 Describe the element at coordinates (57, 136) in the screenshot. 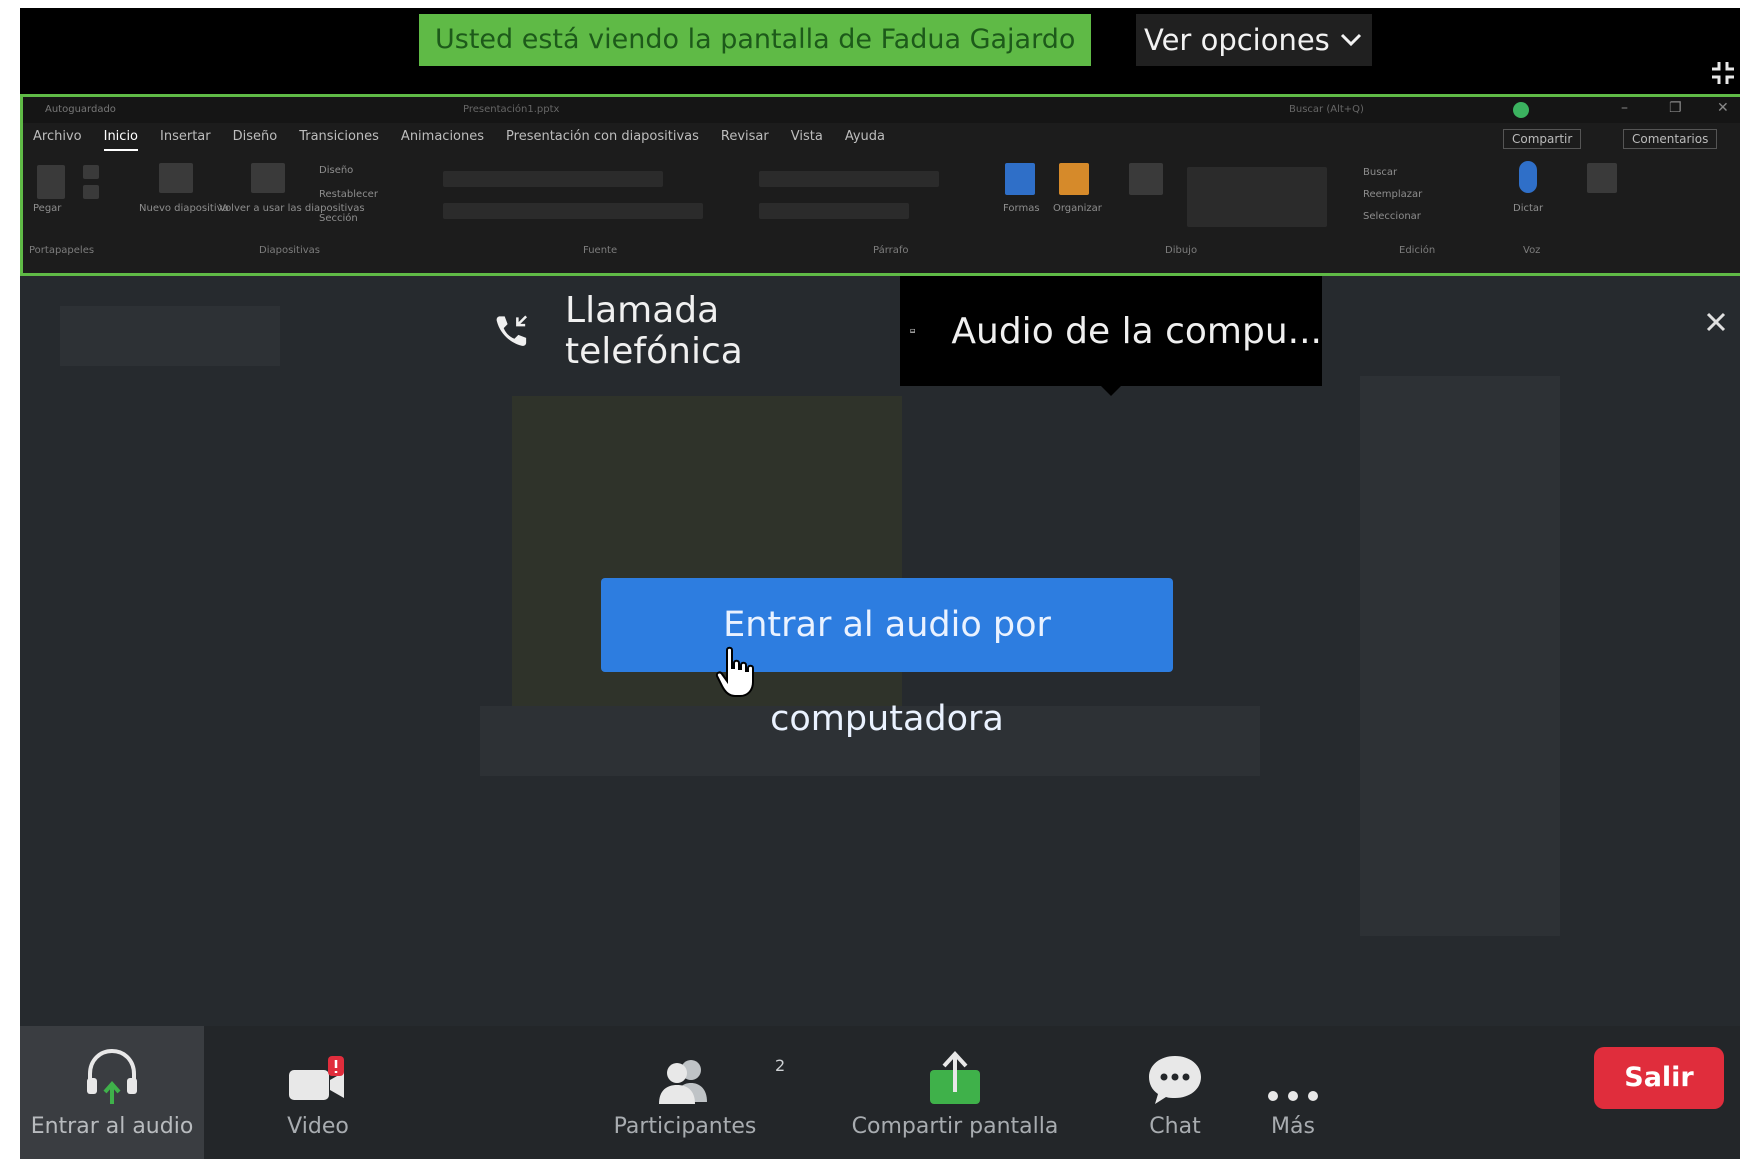

I see `ribbon-tab: Archivo` at that location.